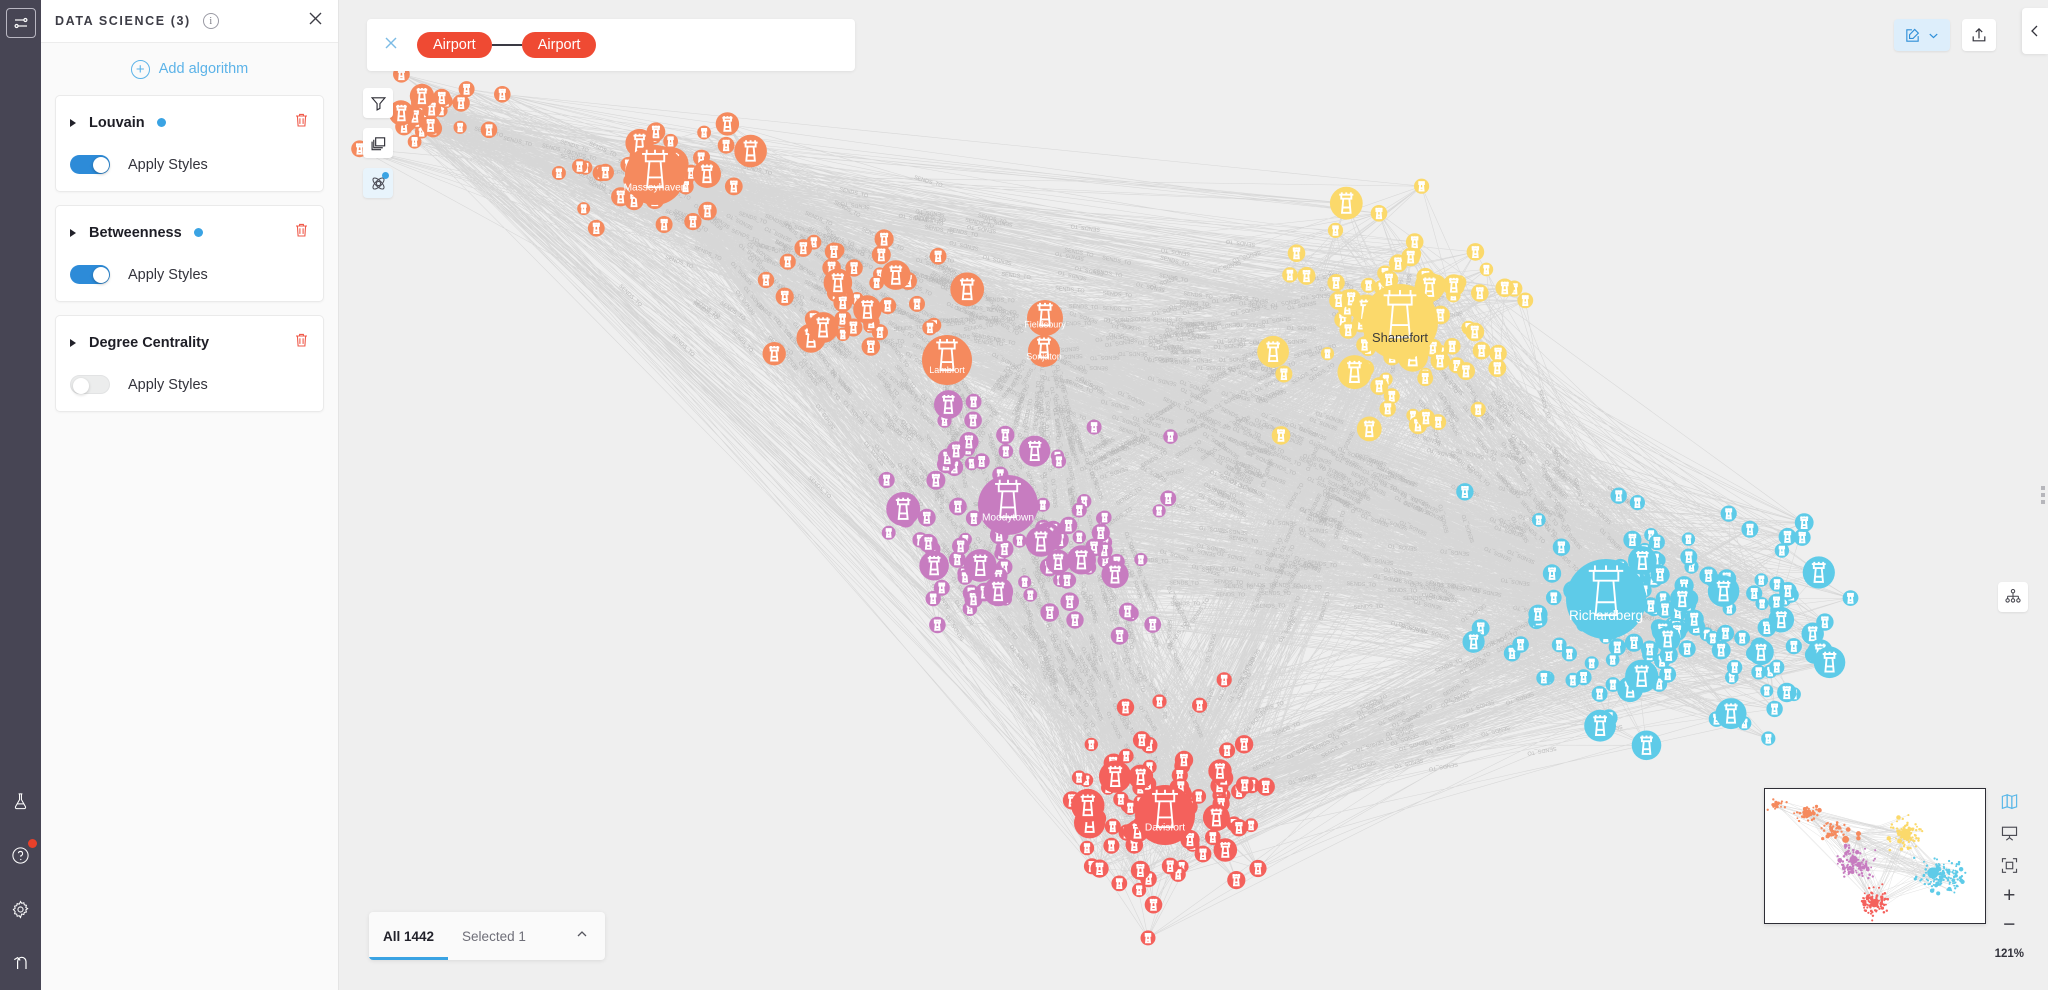  What do you see at coordinates (2035, 31) in the screenshot?
I see `collapse-right-panel-button` at bounding box center [2035, 31].